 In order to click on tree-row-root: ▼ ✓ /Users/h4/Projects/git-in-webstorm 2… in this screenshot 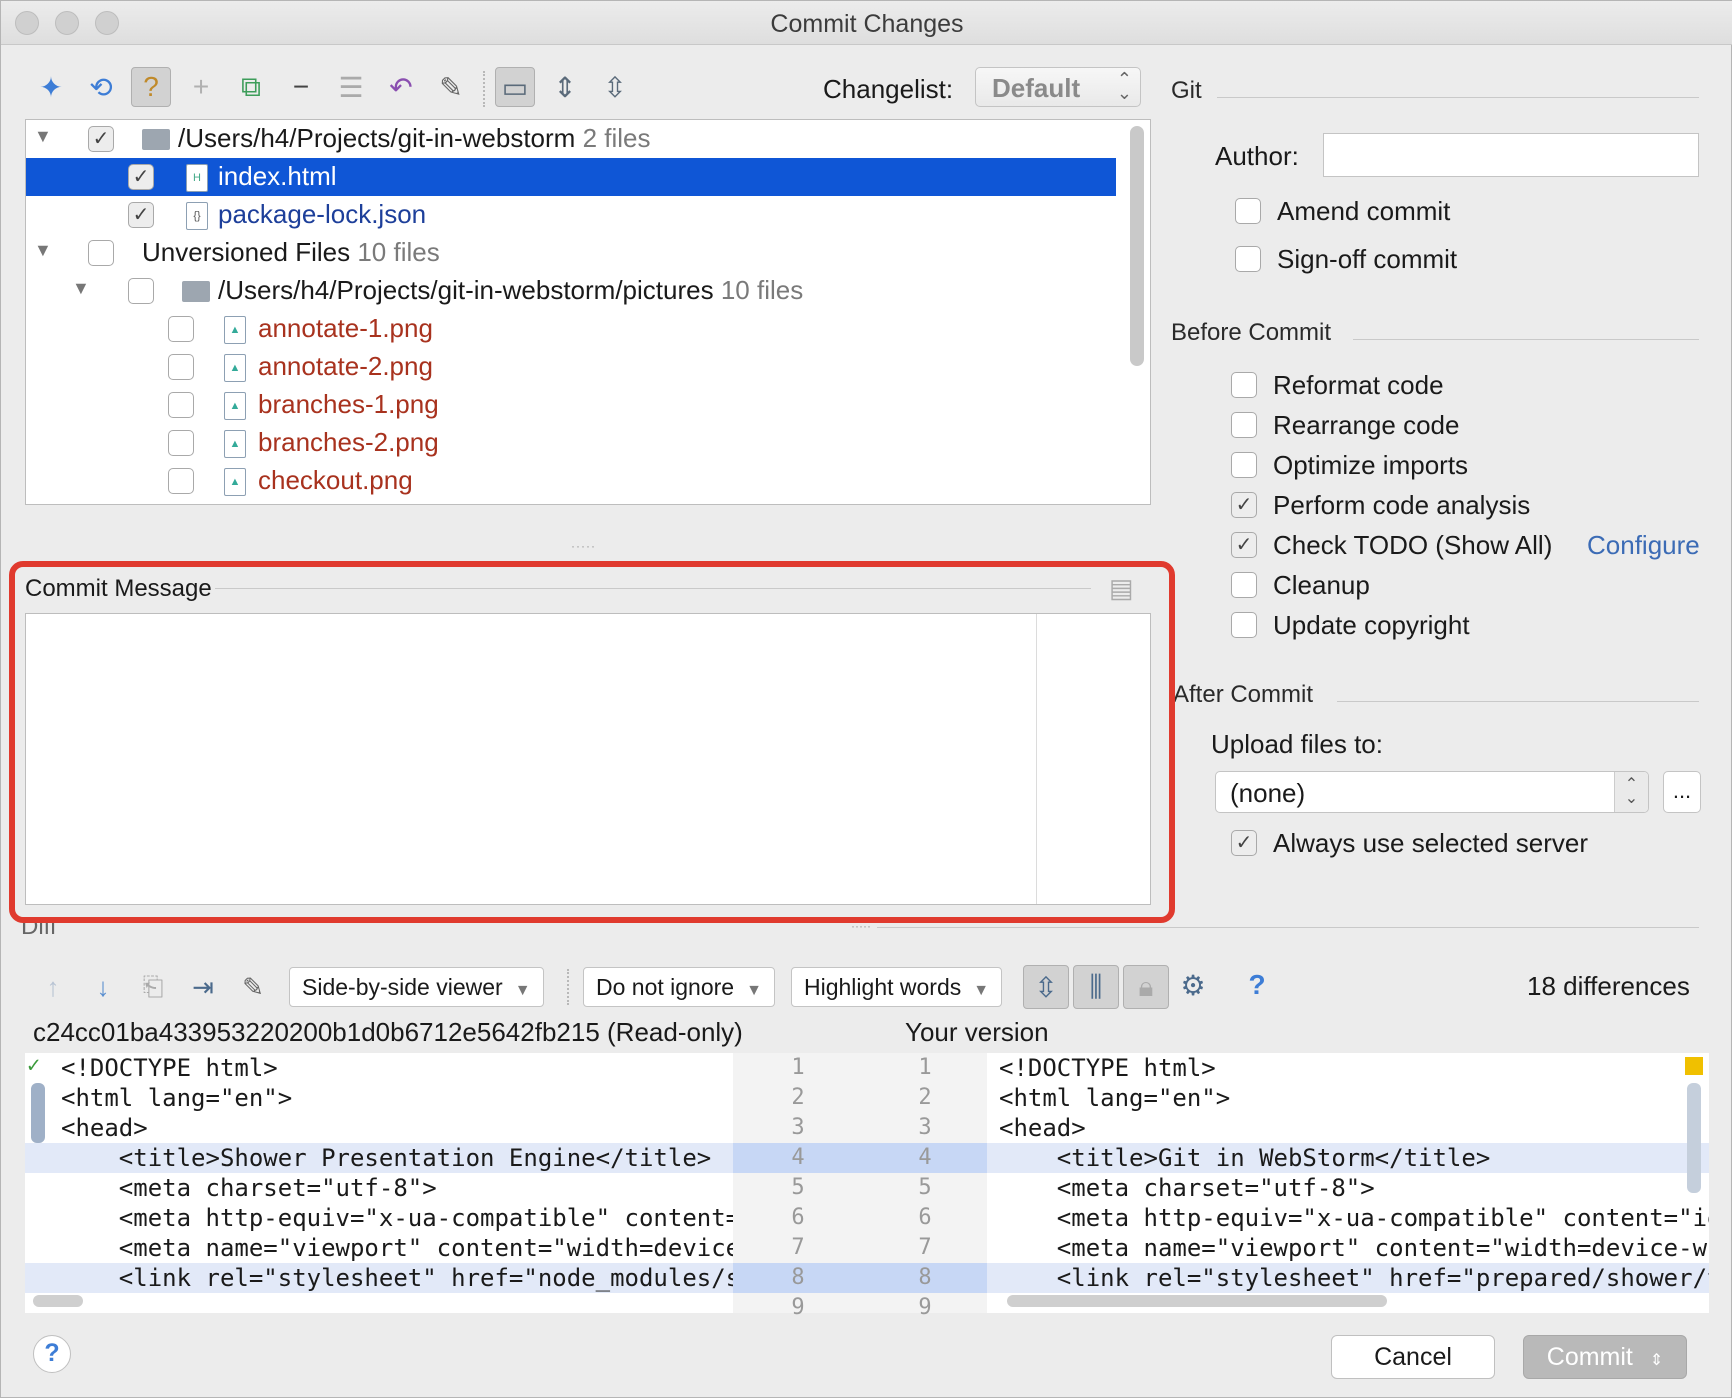, I will do `click(571, 139)`.